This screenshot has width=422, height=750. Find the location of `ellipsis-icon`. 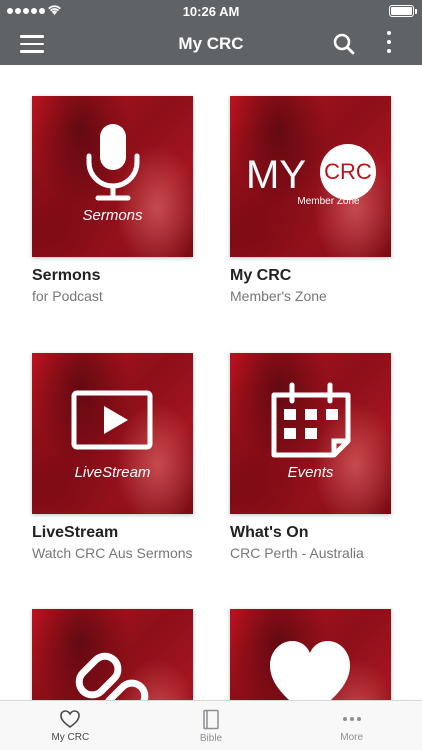

ellipsis-icon is located at coordinates (351, 719).